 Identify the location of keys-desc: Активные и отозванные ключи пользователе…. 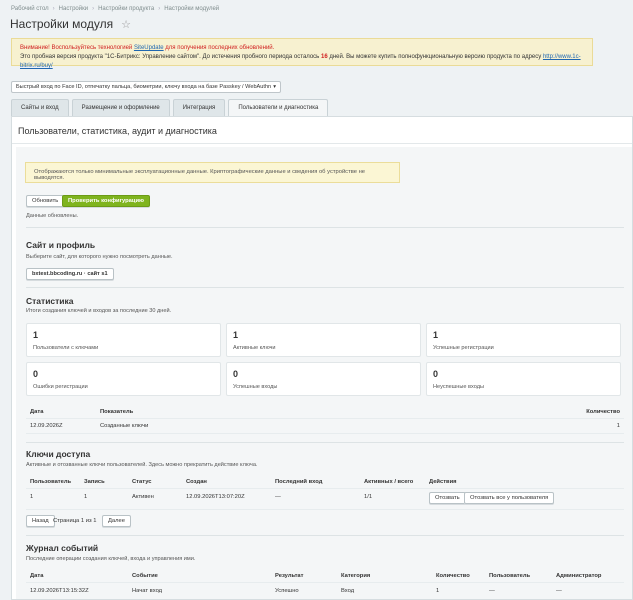
(142, 465).